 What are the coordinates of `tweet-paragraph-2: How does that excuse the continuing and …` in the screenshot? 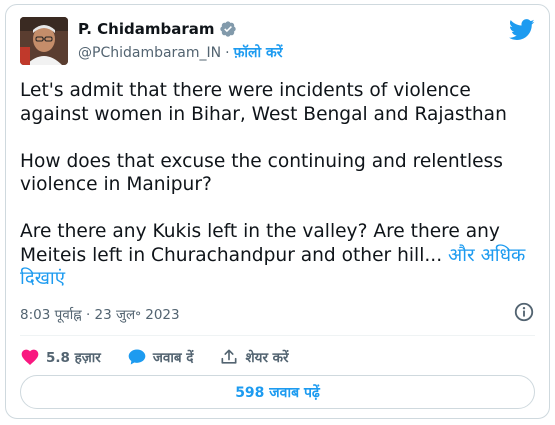 It's located at (261, 173).